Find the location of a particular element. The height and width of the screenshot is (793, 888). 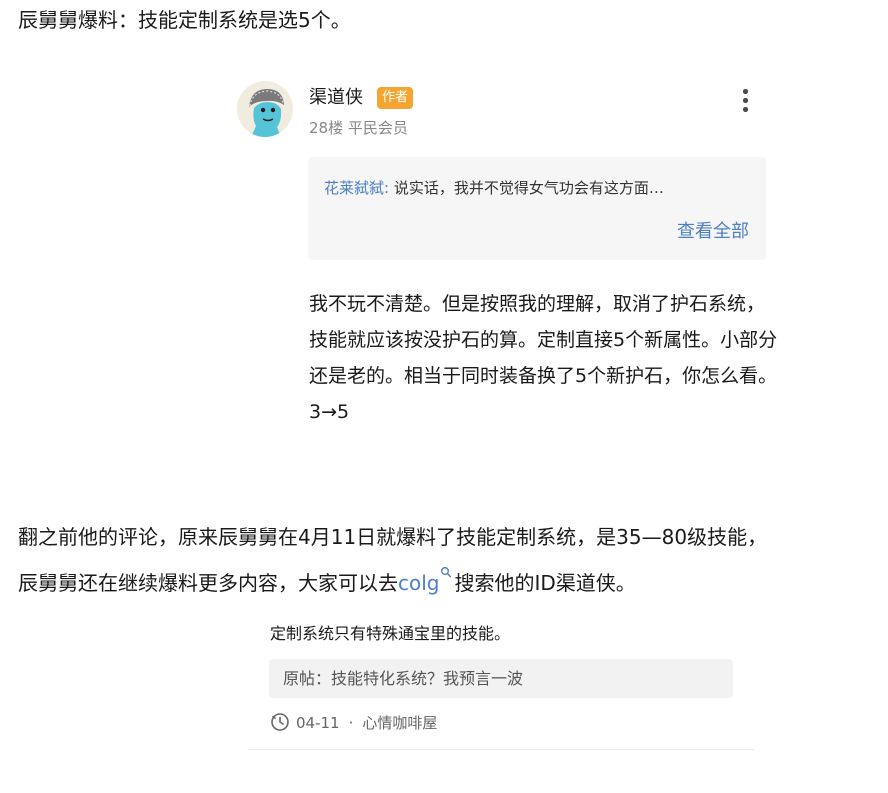

view-all-link: 查看全部 is located at coordinates (713, 232).